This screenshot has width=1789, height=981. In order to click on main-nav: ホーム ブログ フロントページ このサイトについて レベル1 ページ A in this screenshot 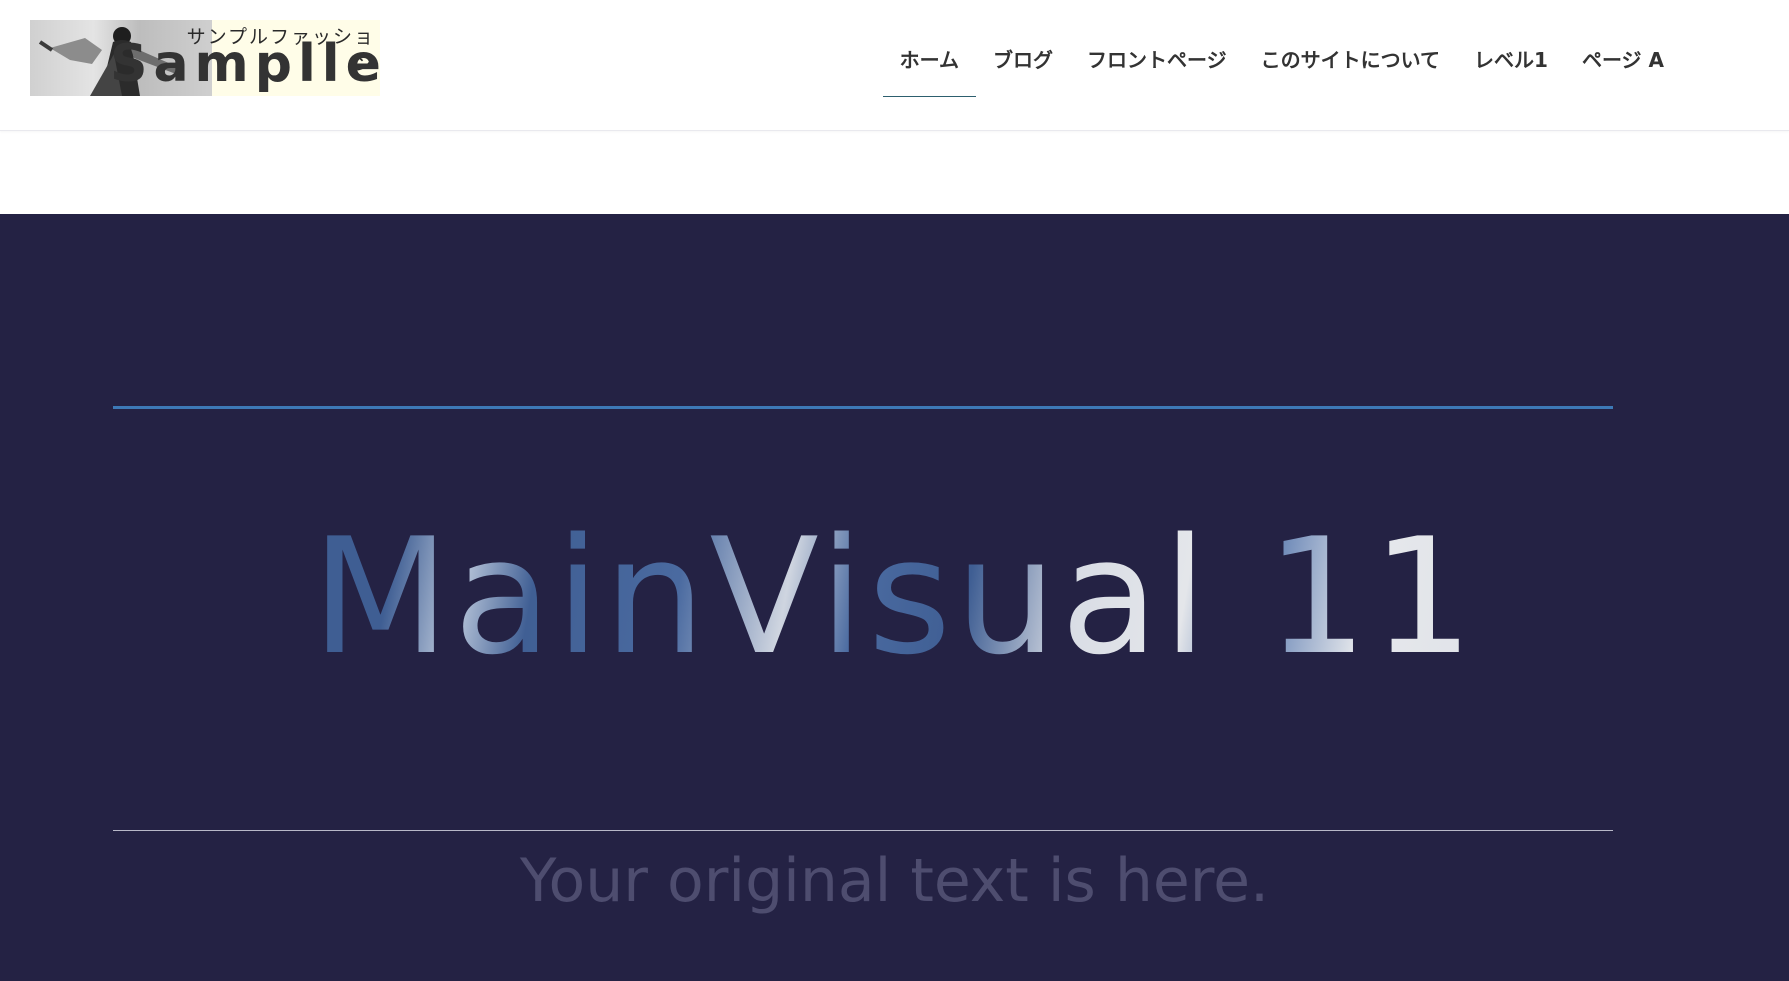, I will do `click(1281, 68)`.